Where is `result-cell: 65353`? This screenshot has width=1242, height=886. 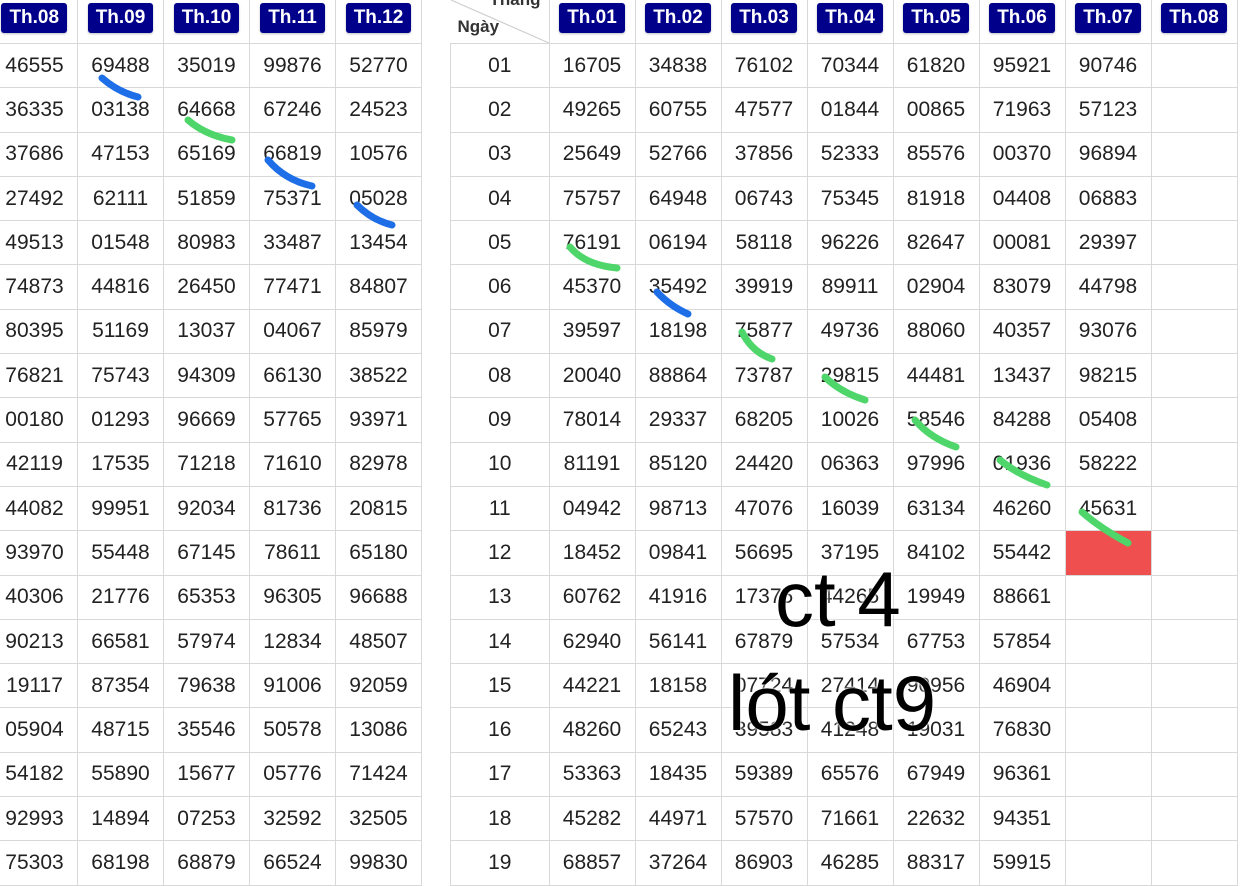 result-cell: 65353 is located at coordinates (206, 597).